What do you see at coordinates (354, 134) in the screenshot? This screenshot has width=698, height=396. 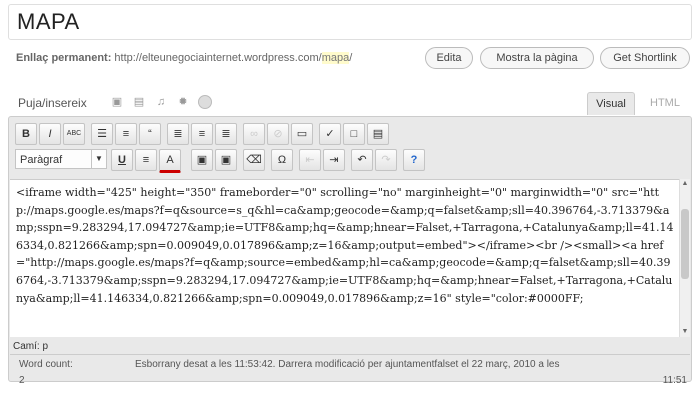 I see `fullscreen-button: □` at bounding box center [354, 134].